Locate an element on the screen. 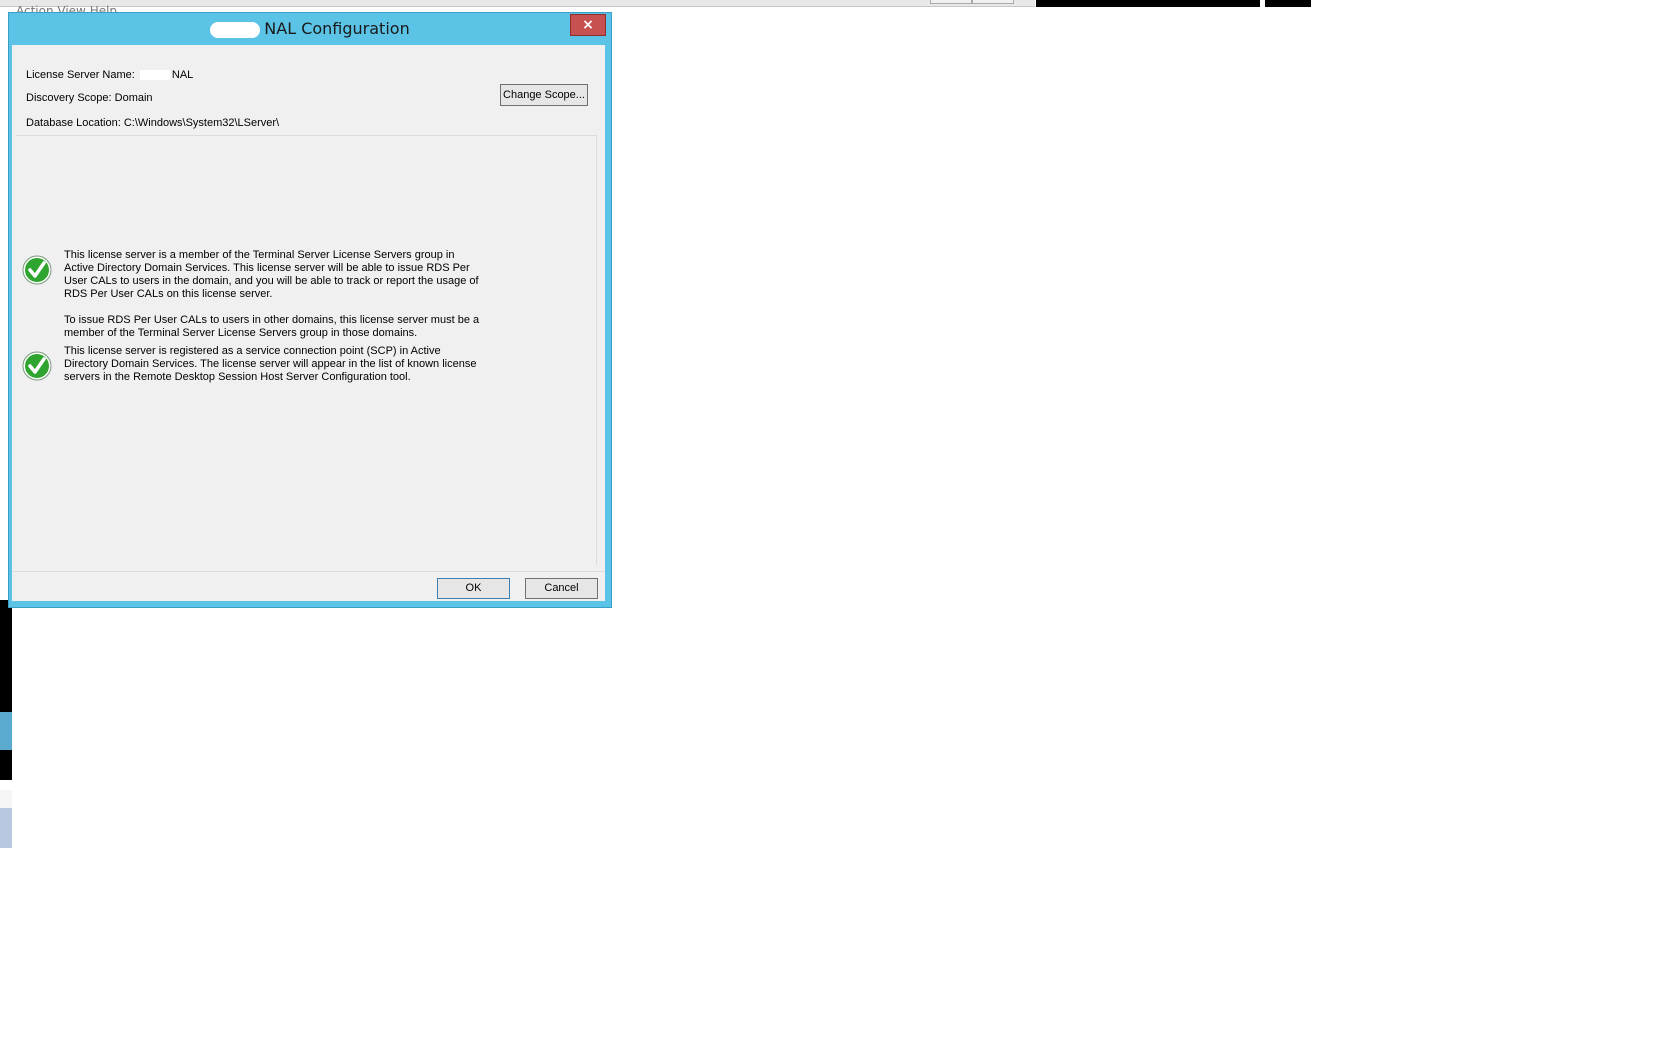 The height and width of the screenshot is (1050, 1680). dialog-button-bar: OK Cancel is located at coordinates (308, 586).